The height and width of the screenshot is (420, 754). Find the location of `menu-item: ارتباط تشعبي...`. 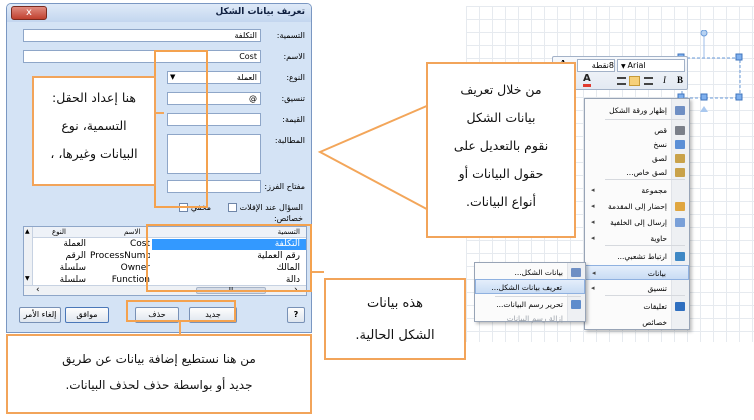

menu-item: ارتباط تشعبي... is located at coordinates (637, 256).